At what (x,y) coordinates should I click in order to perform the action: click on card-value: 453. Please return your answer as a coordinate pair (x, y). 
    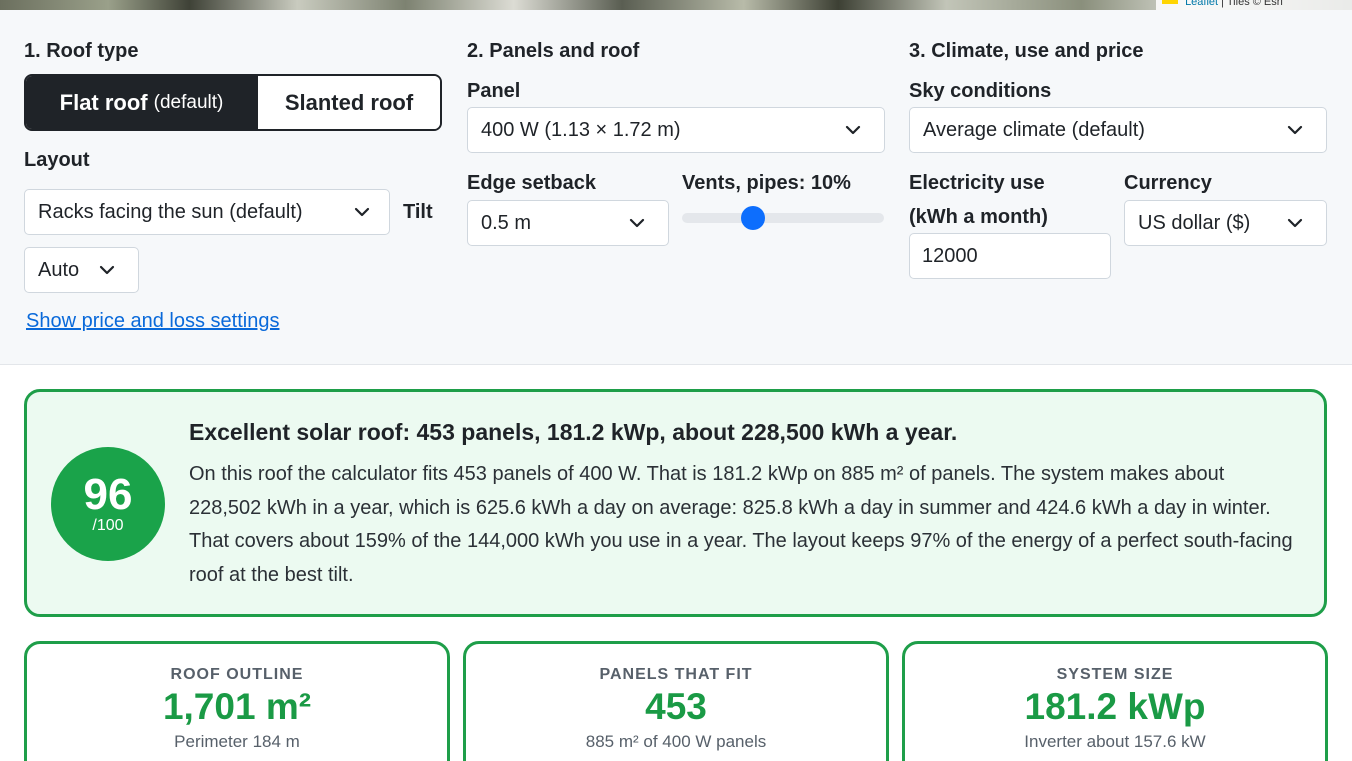
    Looking at the image, I should click on (676, 706).